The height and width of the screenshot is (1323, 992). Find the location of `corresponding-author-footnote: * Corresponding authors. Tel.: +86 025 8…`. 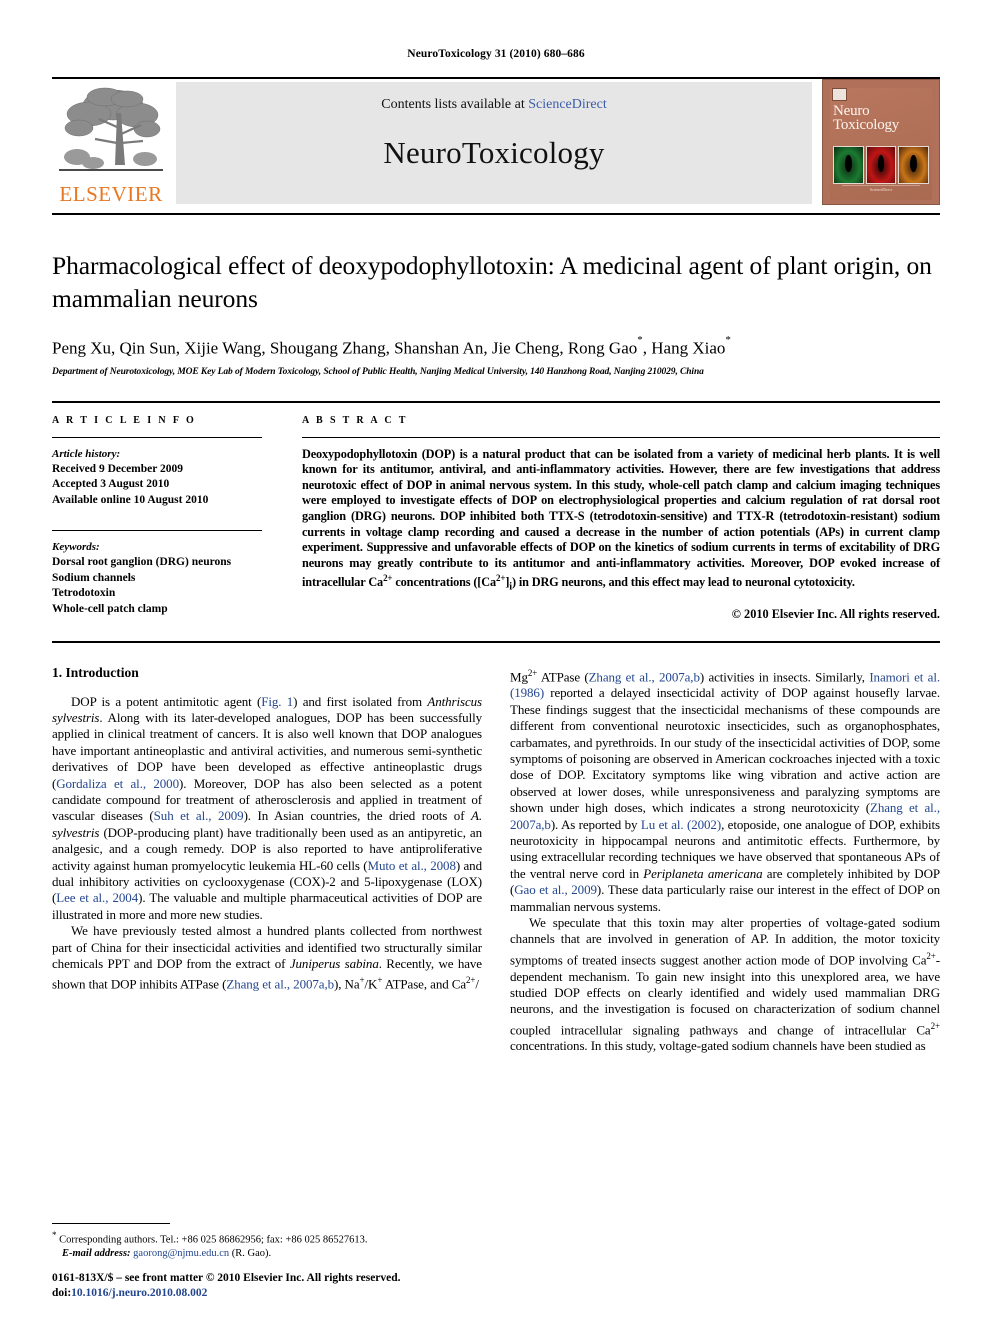

corresponding-author-footnote: * Corresponding authors. Tel.: +86 025 8… is located at coordinates (267, 1241).